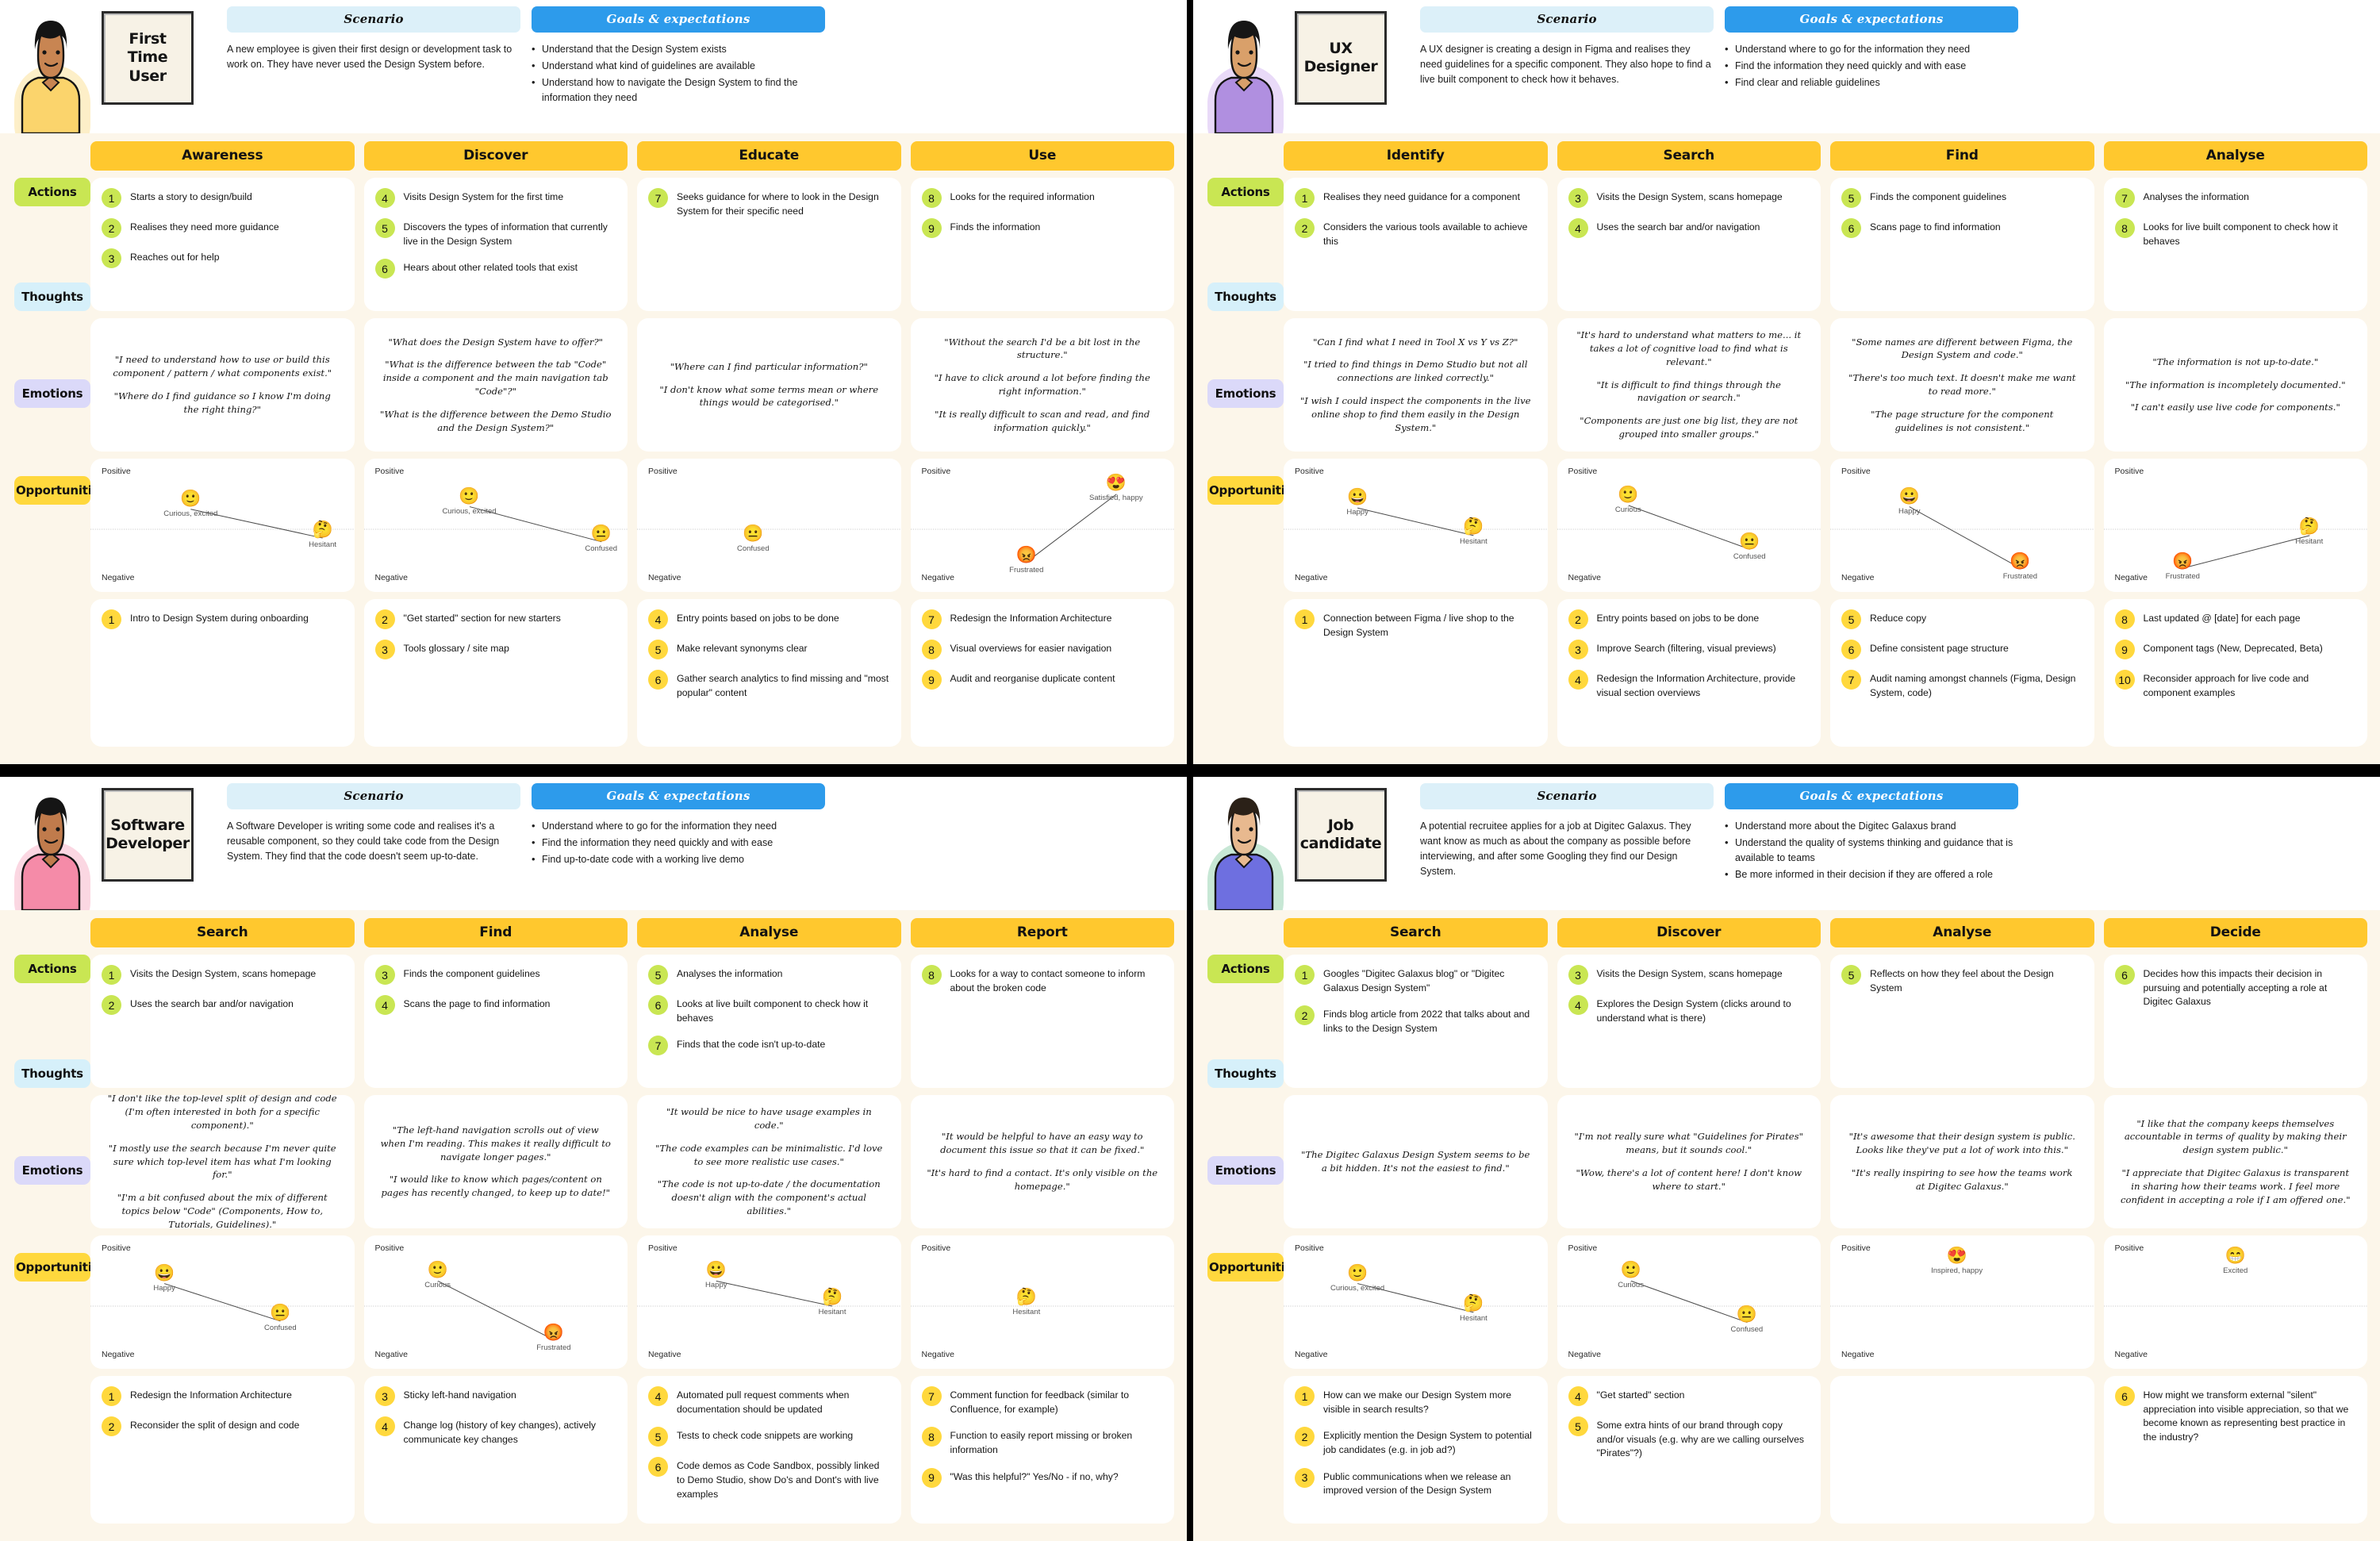  What do you see at coordinates (215, 1426) in the screenshot?
I see `opportunity-text: Reconsider the split of design and code` at bounding box center [215, 1426].